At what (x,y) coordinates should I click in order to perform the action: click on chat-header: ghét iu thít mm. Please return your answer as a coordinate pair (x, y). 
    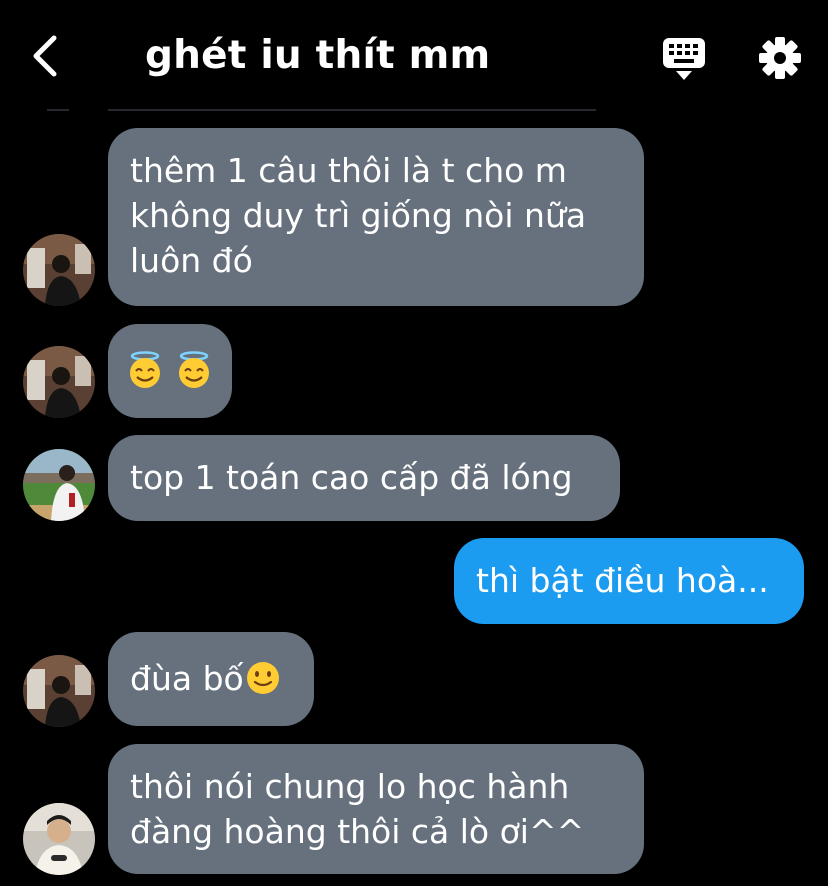
    Looking at the image, I should click on (414, 56).